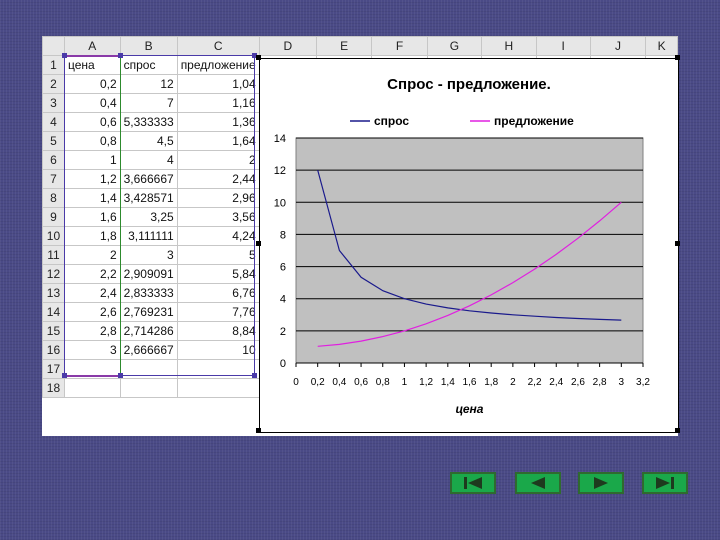  I want to click on row-header: 12, so click(53, 274).